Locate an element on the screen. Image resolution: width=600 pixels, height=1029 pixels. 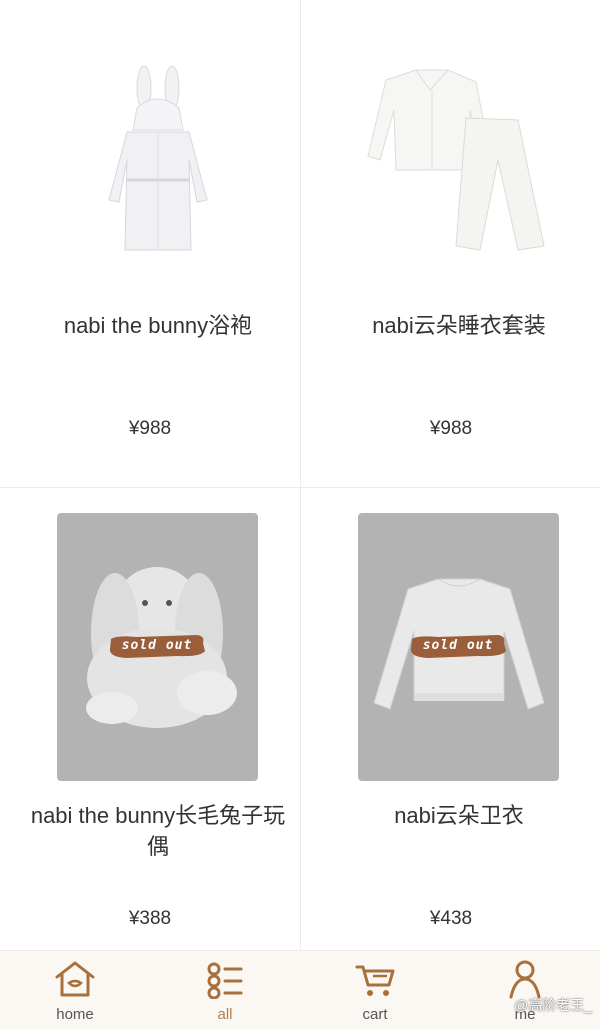
watermark: @高阶老王_ is located at coordinates (553, 1005).